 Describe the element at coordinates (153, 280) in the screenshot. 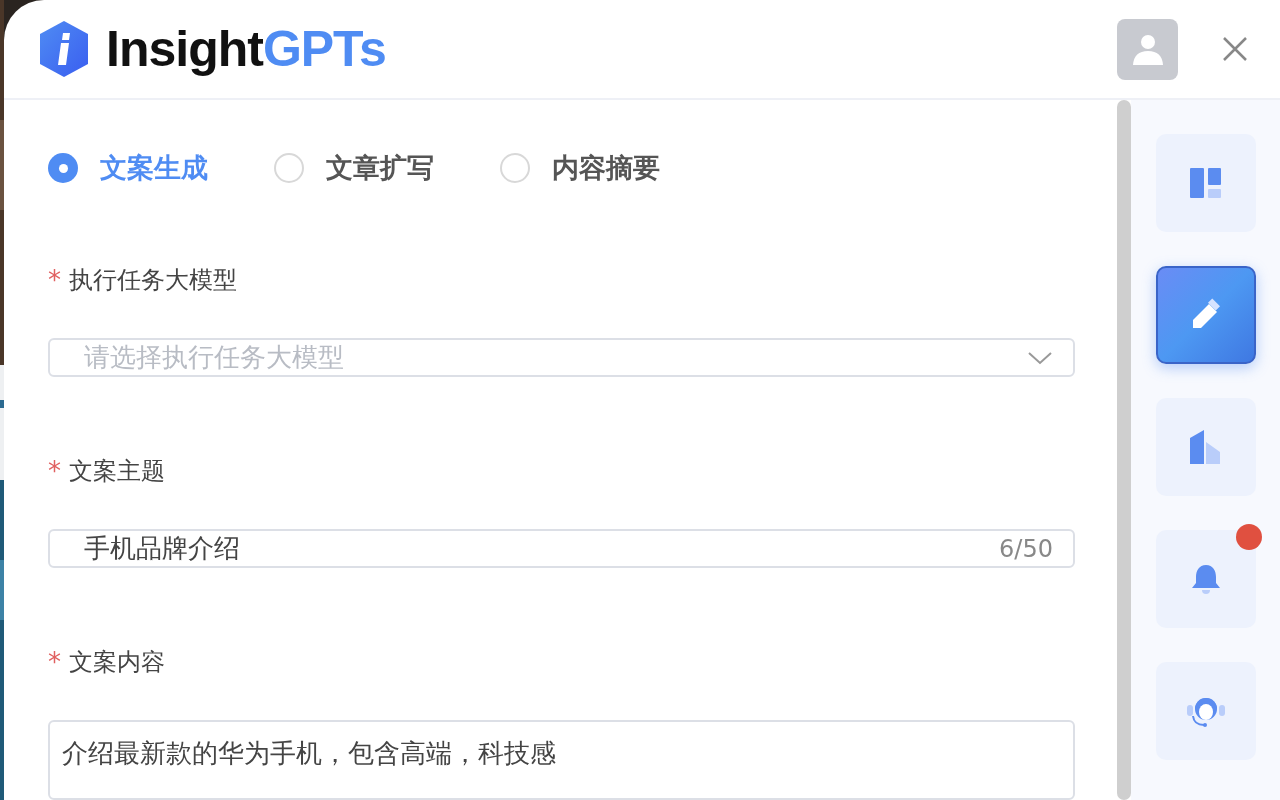

I see `field-label: 执行任务大模型` at that location.